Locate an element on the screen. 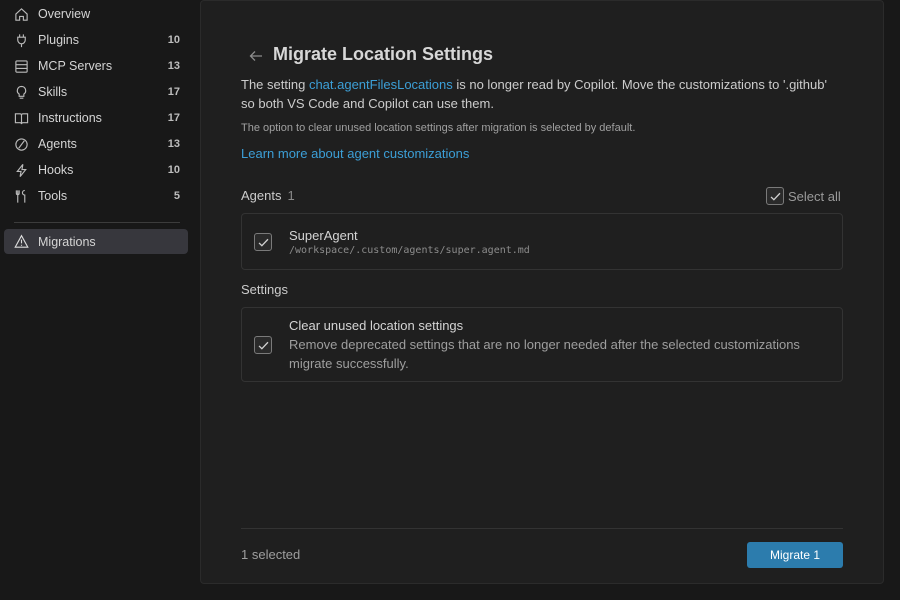 This screenshot has width=900, height=600. footer-divider is located at coordinates (542, 528).